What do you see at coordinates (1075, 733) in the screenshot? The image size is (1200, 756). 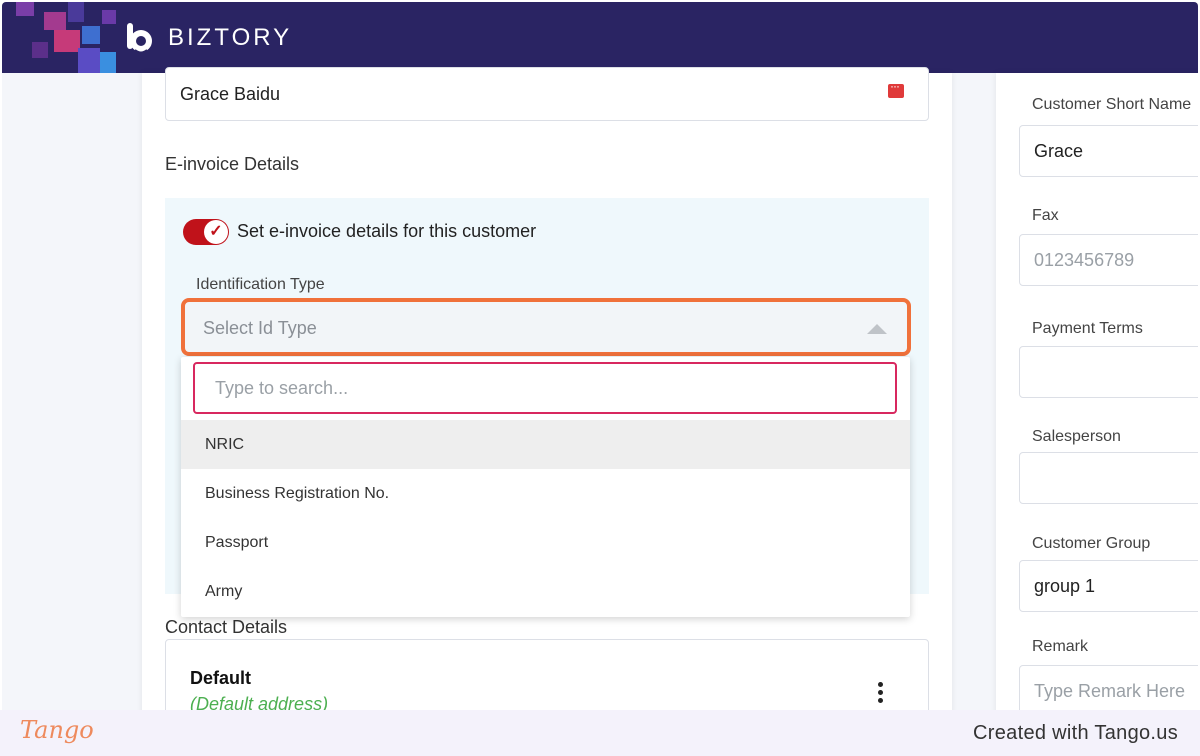 I see `created-with-note: Created with Tango.us` at bounding box center [1075, 733].